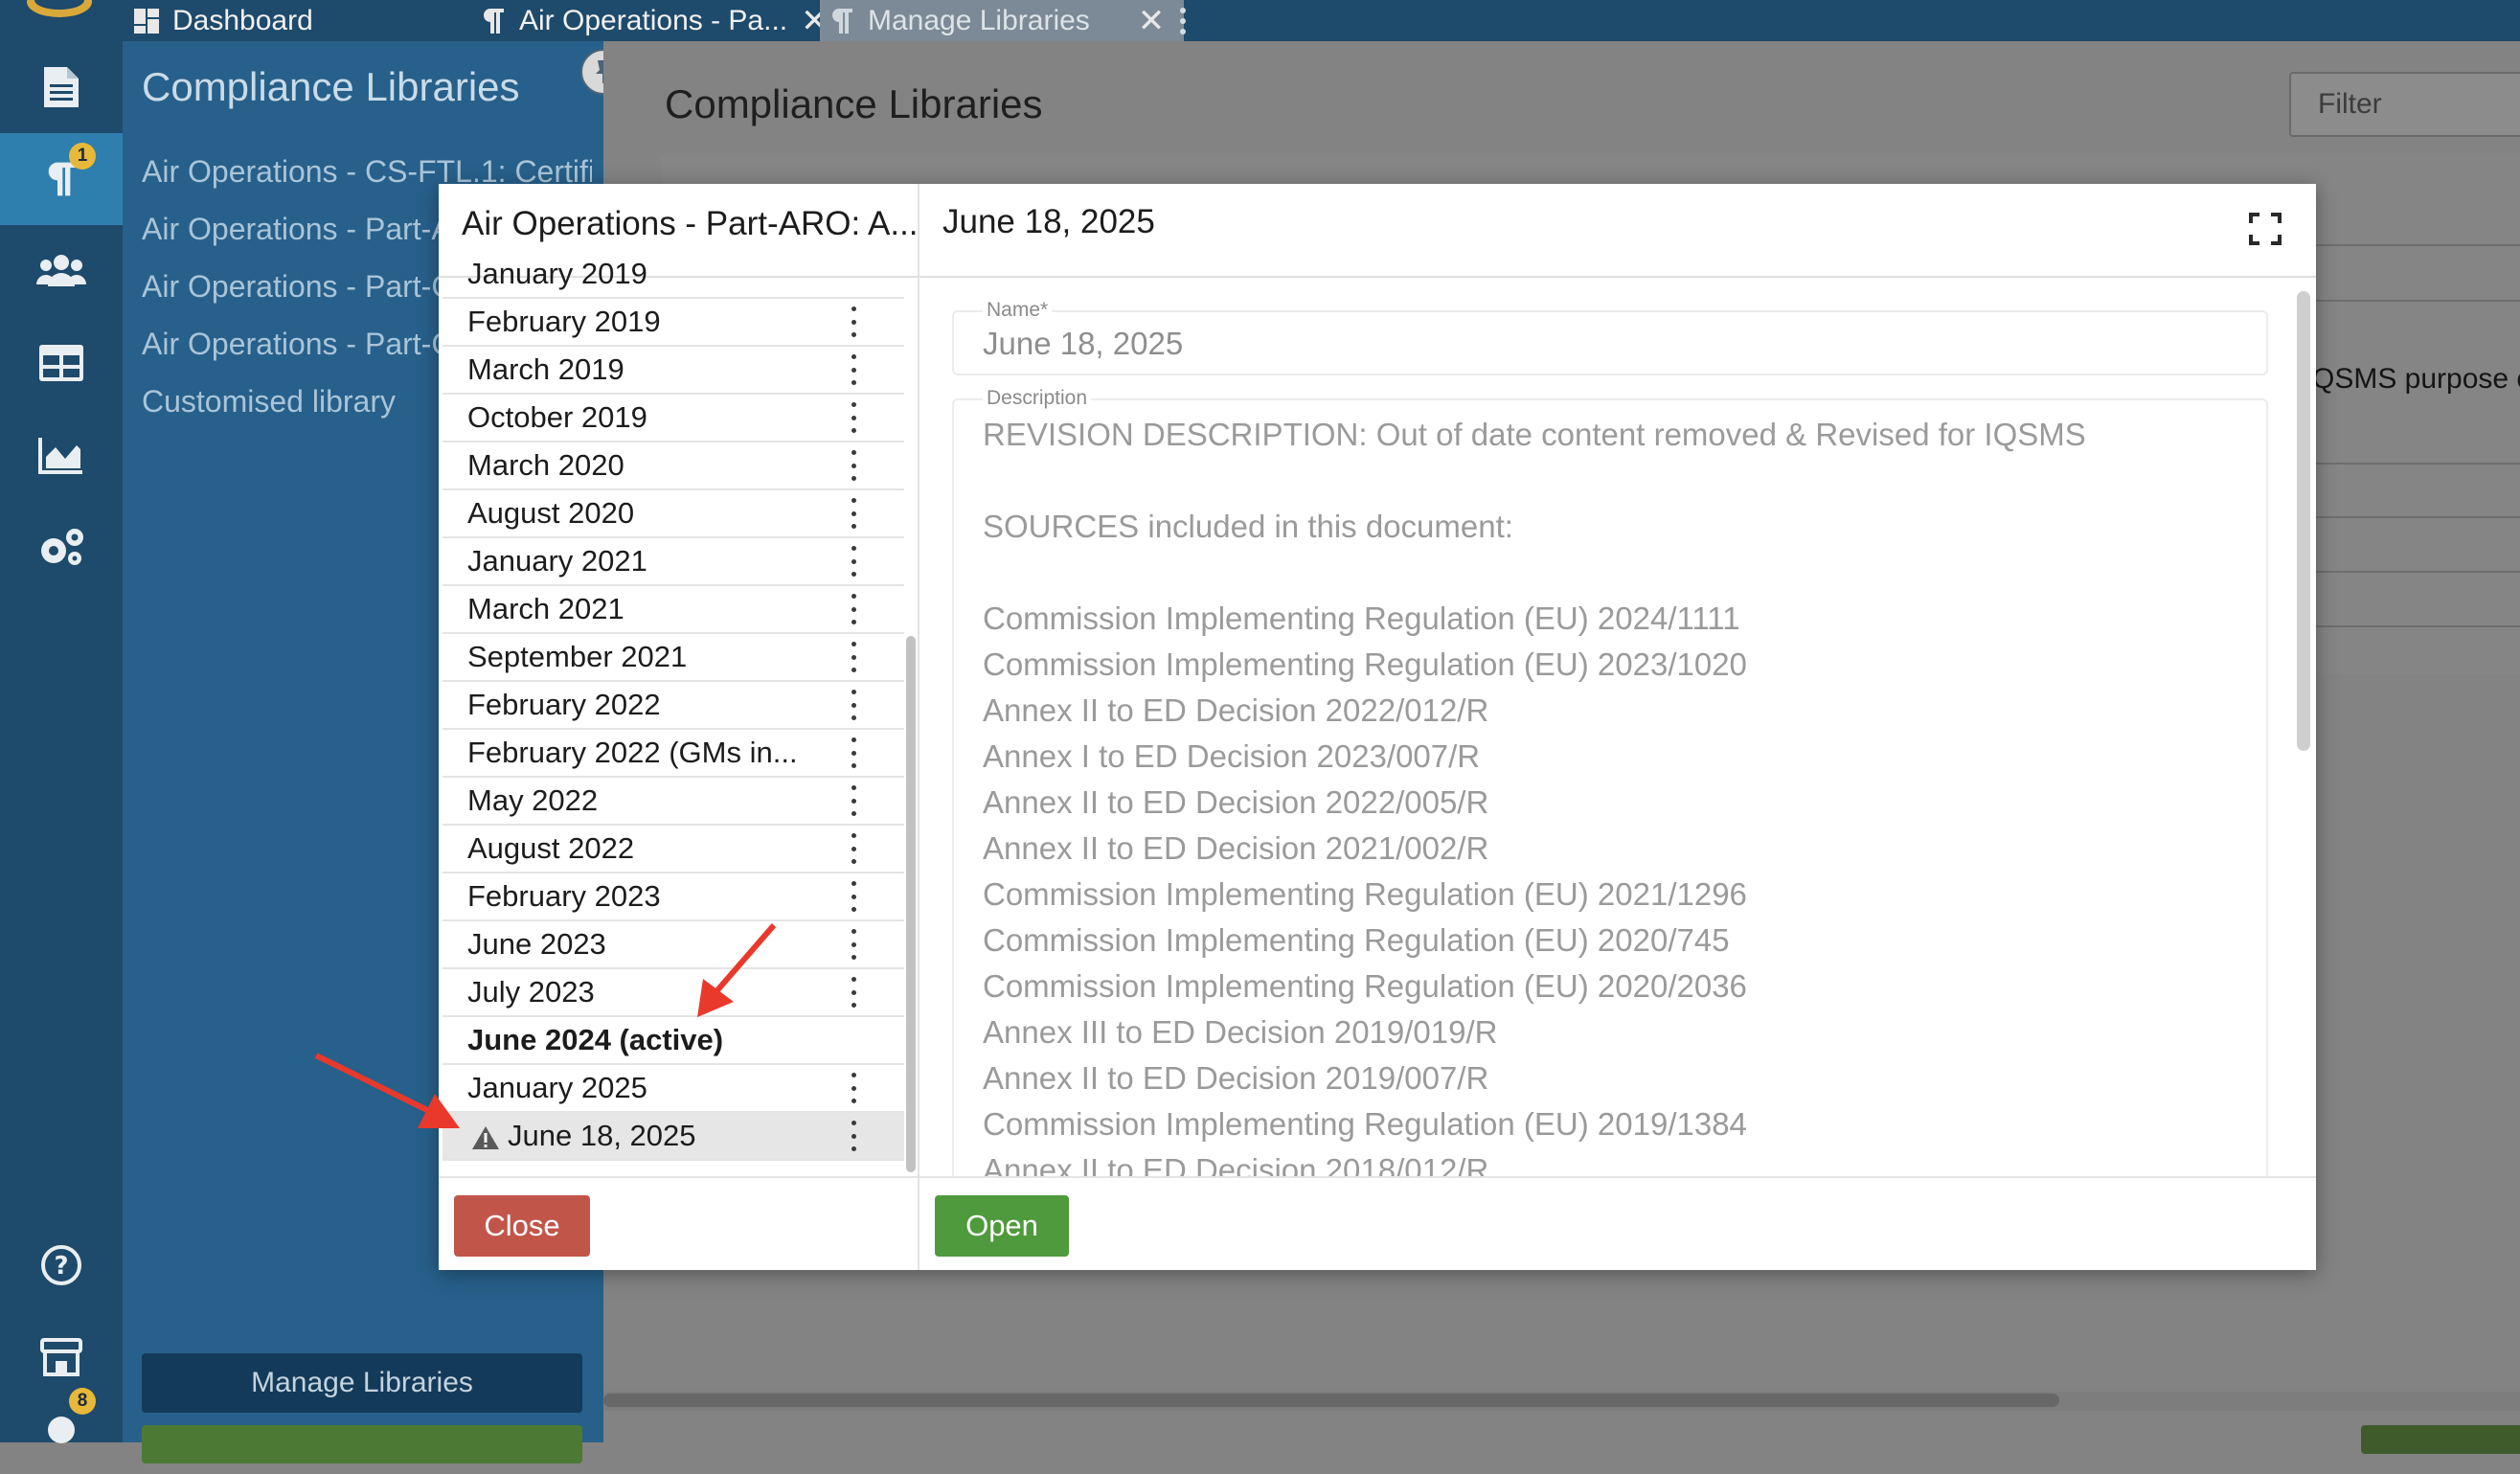 The width and height of the screenshot is (2520, 1474). I want to click on area-chart-icon, so click(60, 456).